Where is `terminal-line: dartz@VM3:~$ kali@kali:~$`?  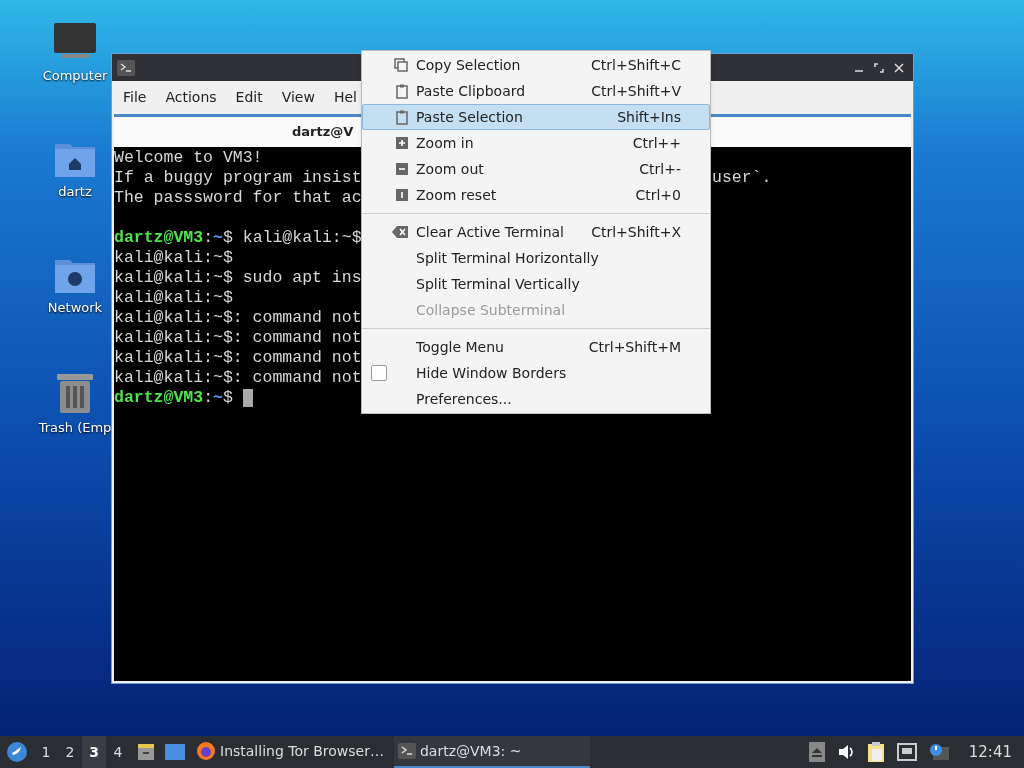 terminal-line: dartz@VM3:~$ kali@kali:~$ is located at coordinates (238, 238).